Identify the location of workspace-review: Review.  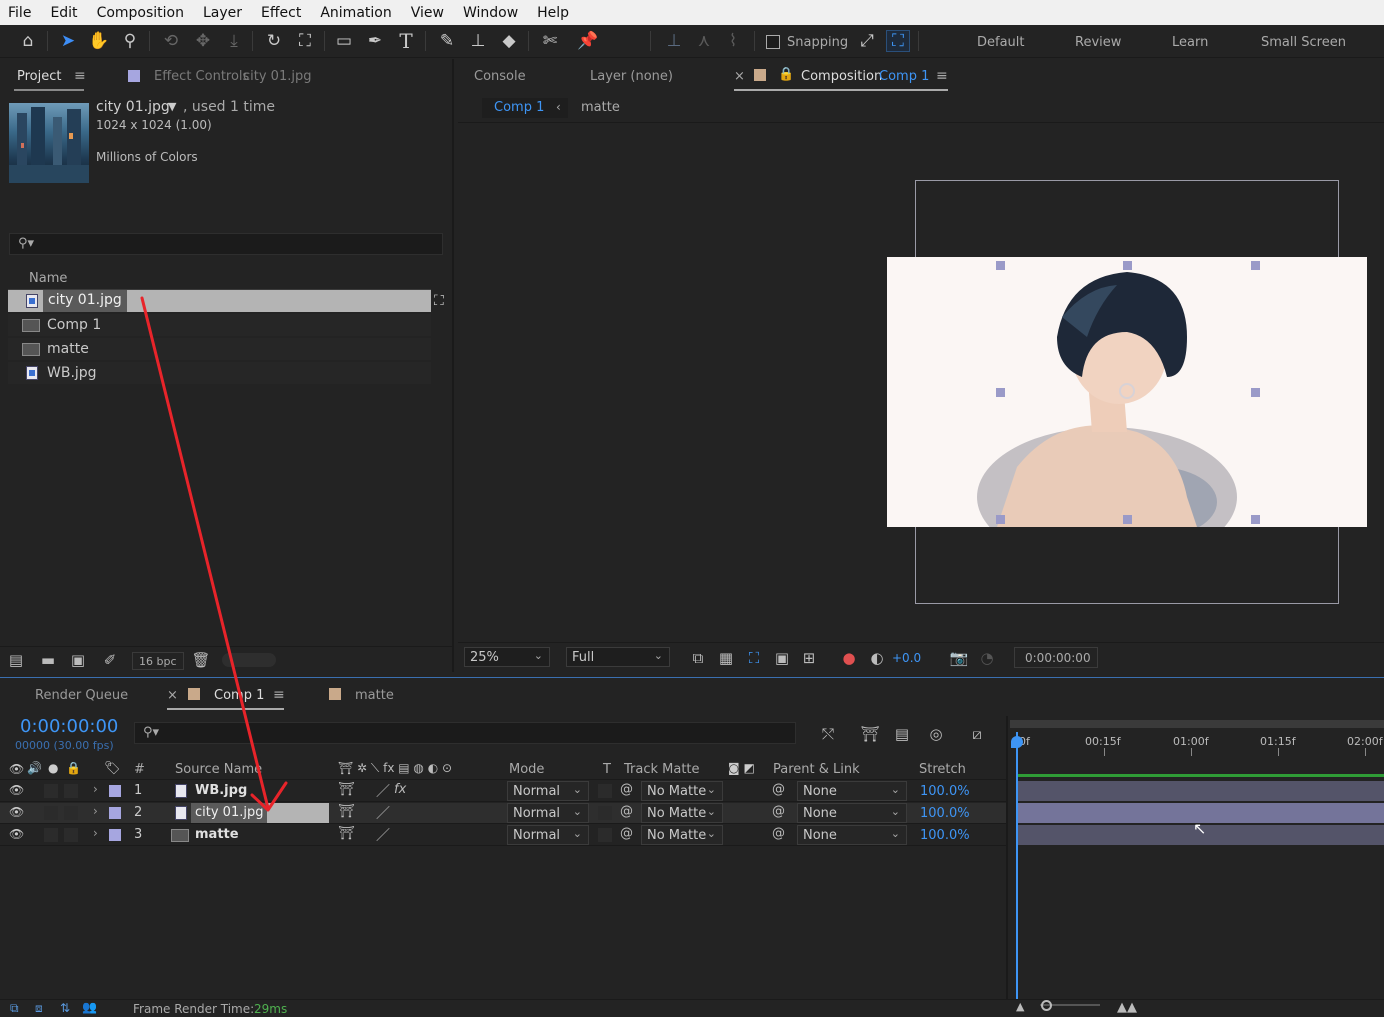
(1098, 42).